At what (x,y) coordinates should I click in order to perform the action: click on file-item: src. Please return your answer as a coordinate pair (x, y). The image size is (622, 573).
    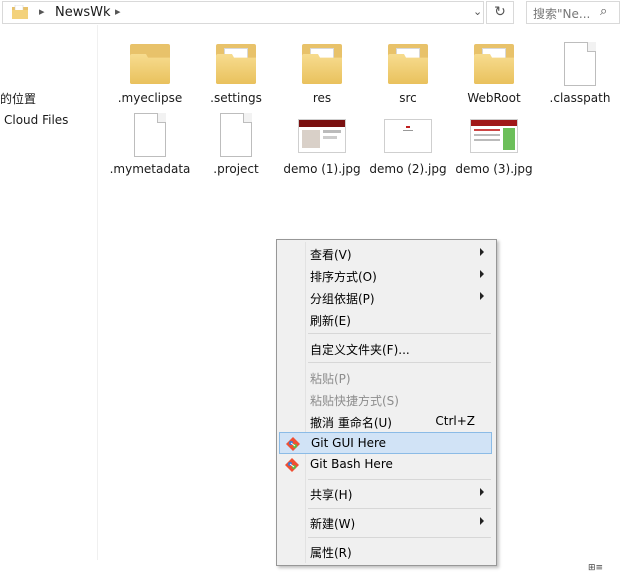
    Looking at the image, I should click on (408, 73).